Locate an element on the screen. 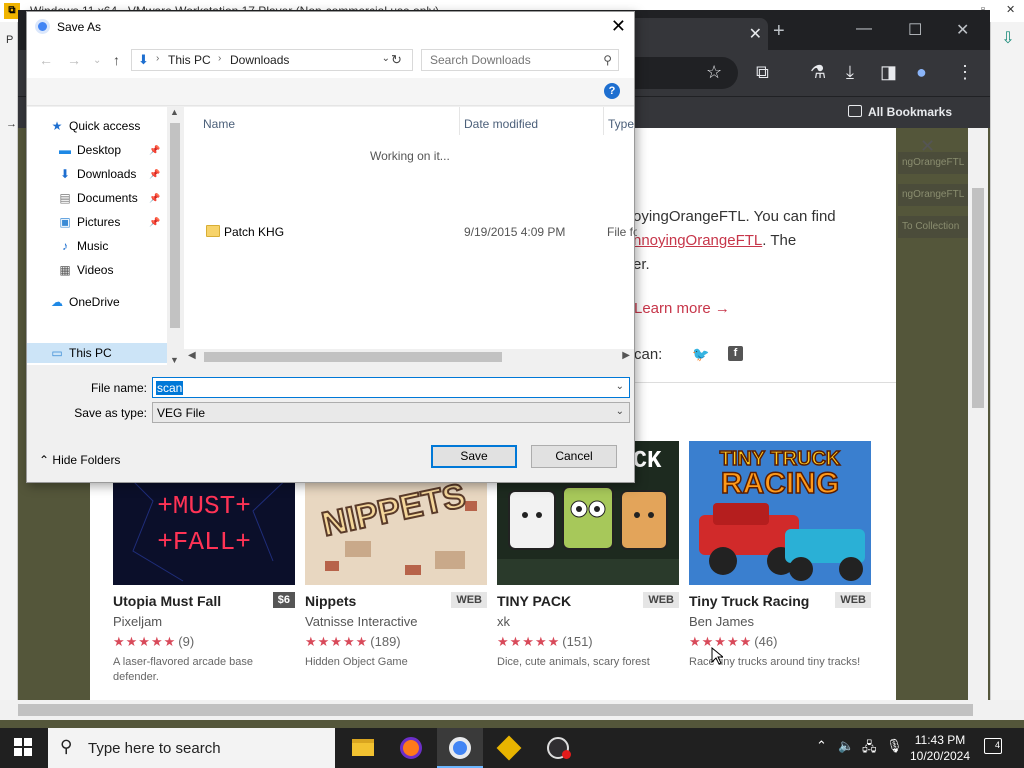 Image resolution: width=1024 pixels, height=768 pixels. game-author: Ben James is located at coordinates (721, 621).